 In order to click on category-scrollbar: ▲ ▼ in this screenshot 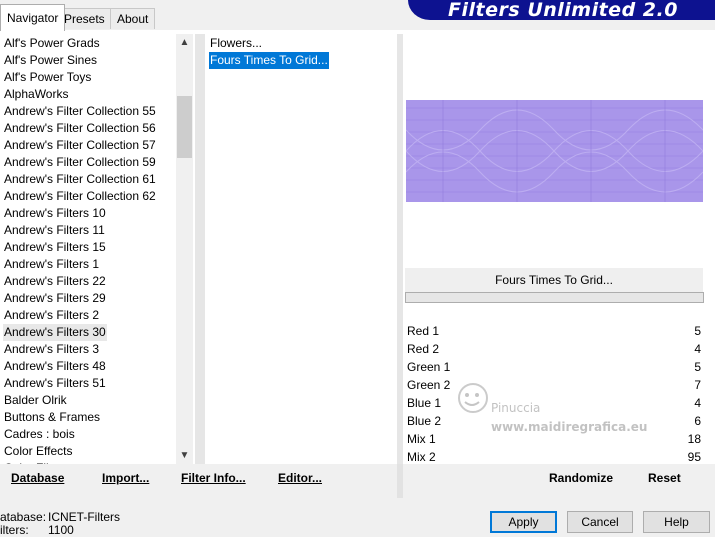, I will do `click(184, 249)`.